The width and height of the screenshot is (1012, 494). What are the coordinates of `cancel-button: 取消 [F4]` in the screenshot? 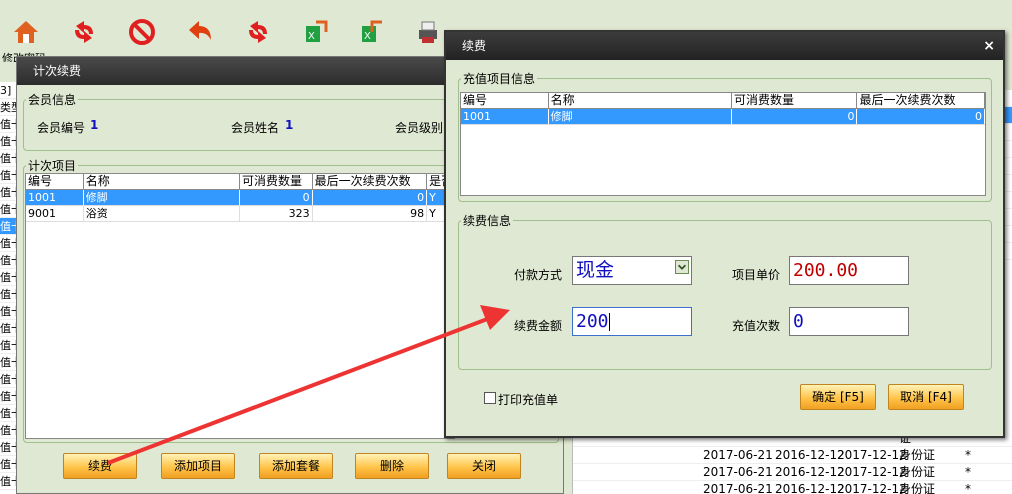 It's located at (926, 397).